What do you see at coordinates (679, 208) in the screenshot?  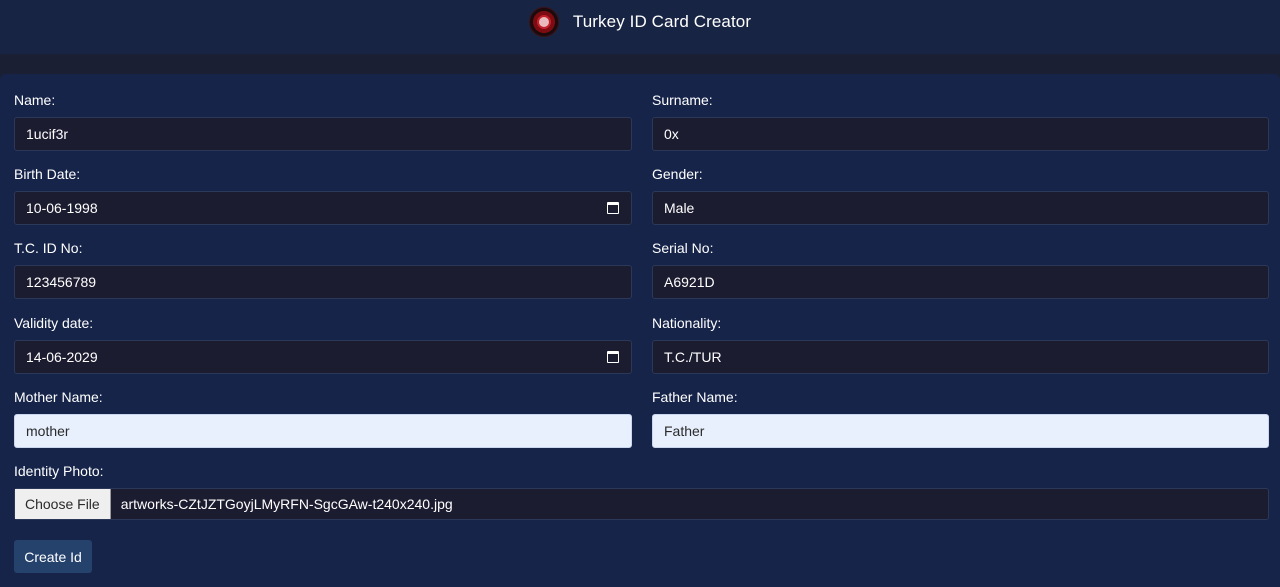 I see `gender-value: Male` at bounding box center [679, 208].